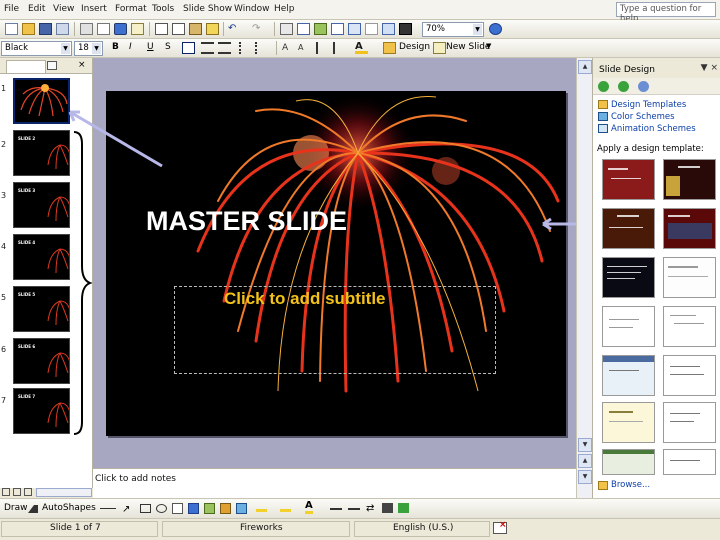 The width and height of the screenshot is (720, 540). What do you see at coordinates (64, 492) in the screenshot?
I see `horizontal-scrollbar` at bounding box center [64, 492].